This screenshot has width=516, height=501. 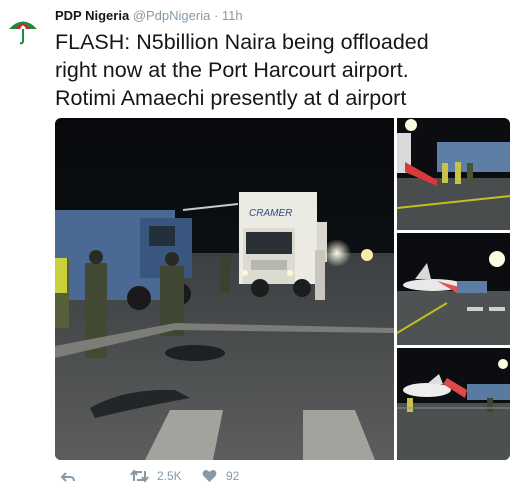 I want to click on tweet-text-line: Rotimi Amaechi presently at d airport, so click(x=231, y=98).